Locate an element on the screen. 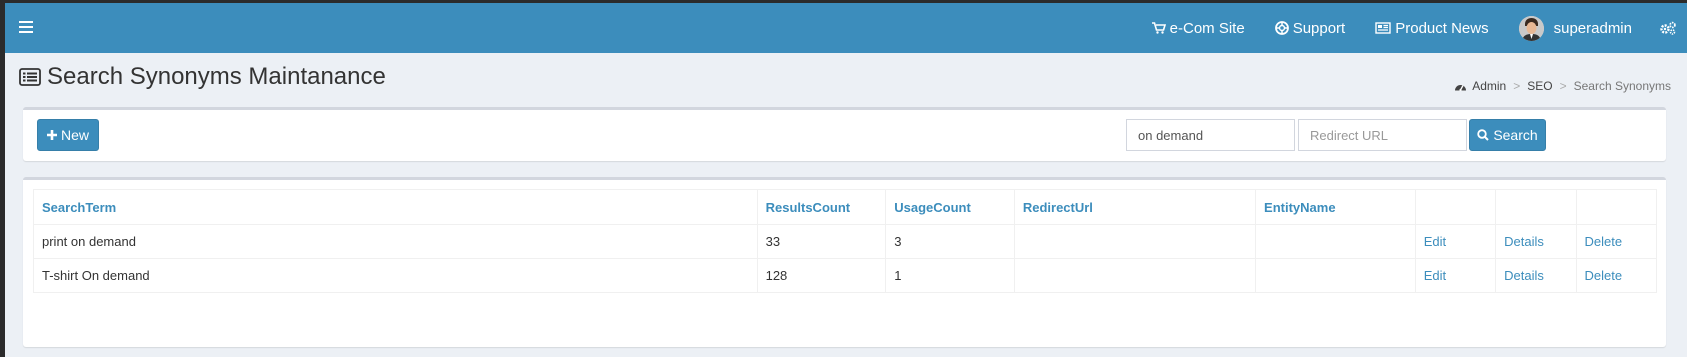  shopping-cart-icon is located at coordinates (1158, 28).